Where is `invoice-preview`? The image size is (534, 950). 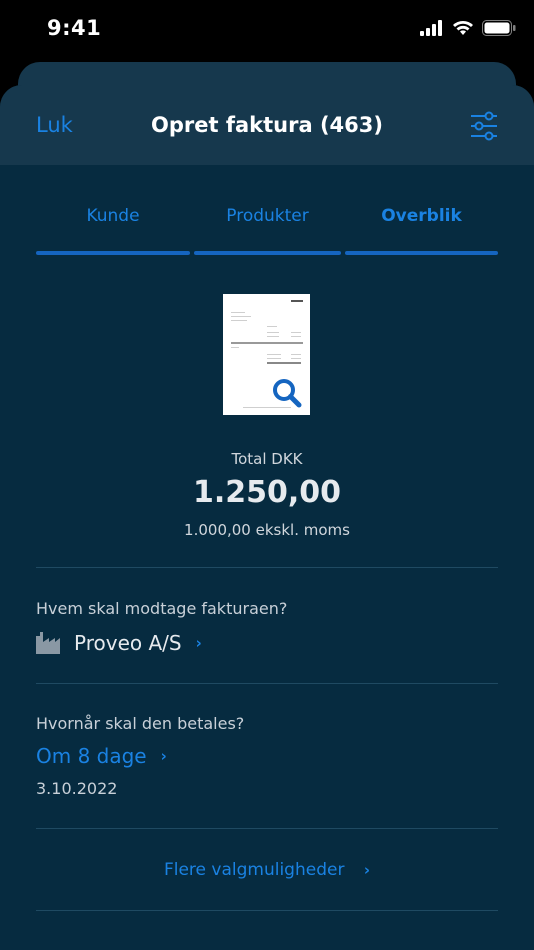 invoice-preview is located at coordinates (266, 354).